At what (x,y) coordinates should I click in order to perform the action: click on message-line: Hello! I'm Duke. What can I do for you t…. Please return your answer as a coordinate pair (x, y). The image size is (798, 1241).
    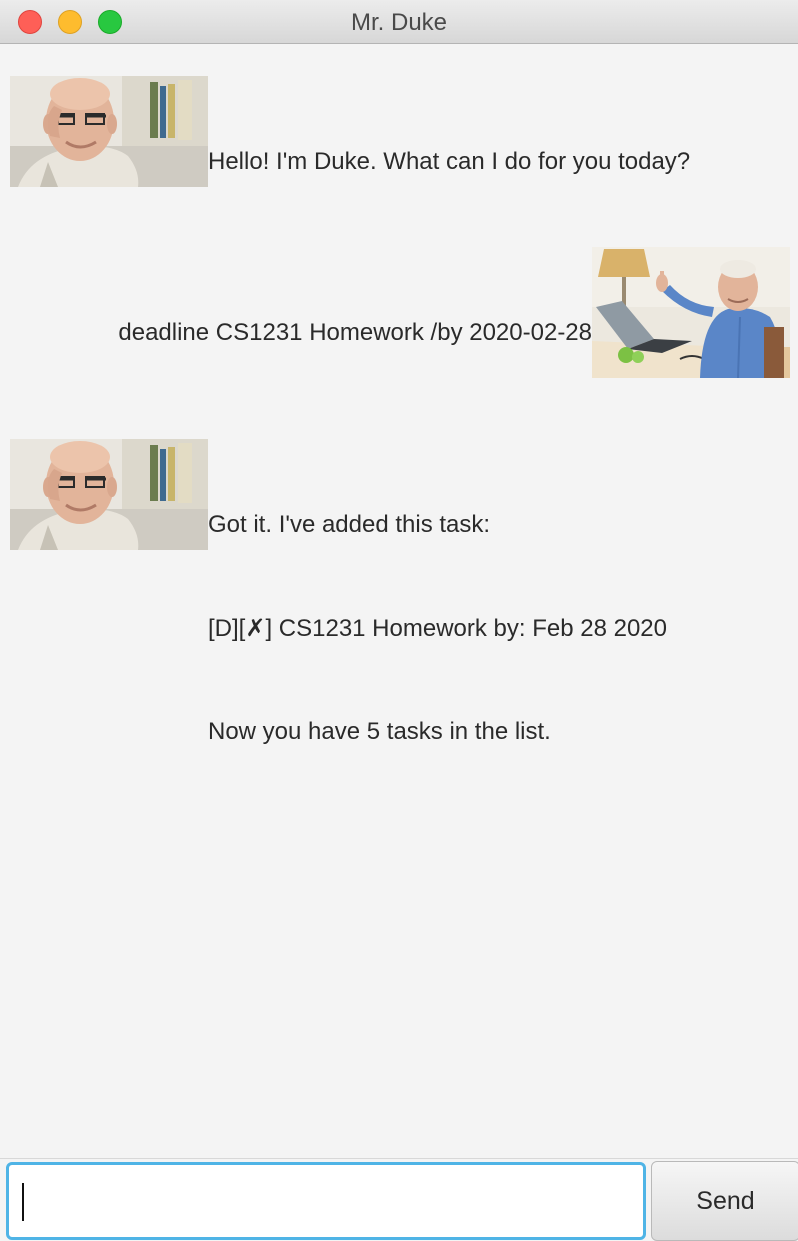
    Looking at the image, I should click on (449, 161).